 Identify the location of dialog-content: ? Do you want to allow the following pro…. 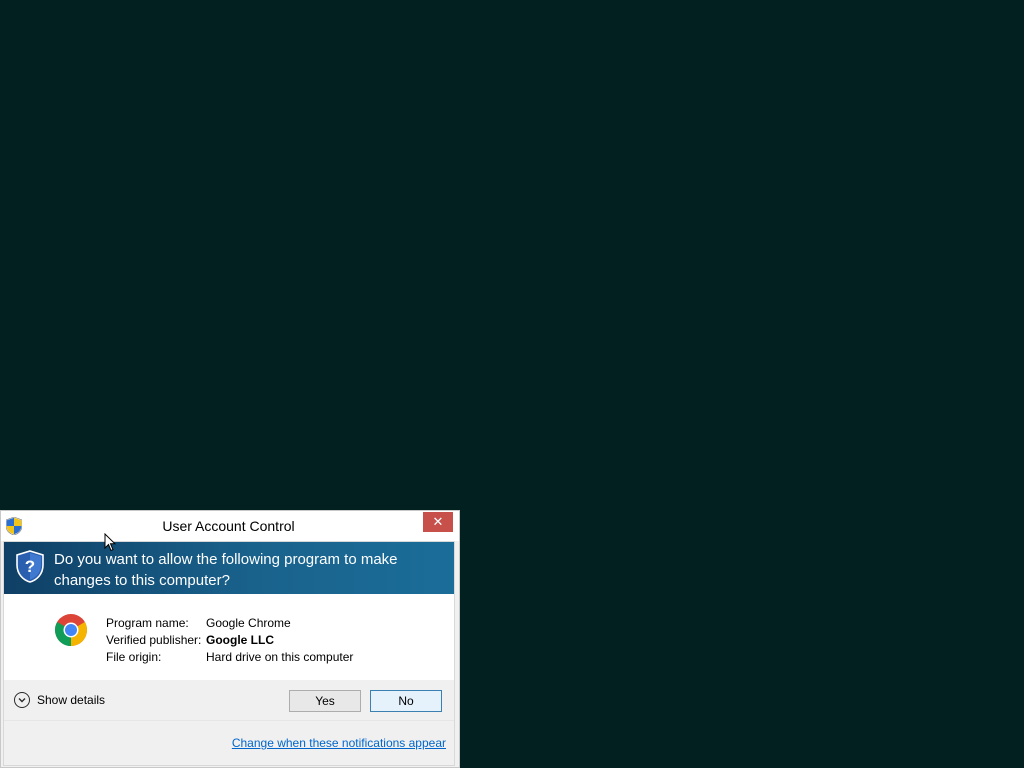
(229, 653).